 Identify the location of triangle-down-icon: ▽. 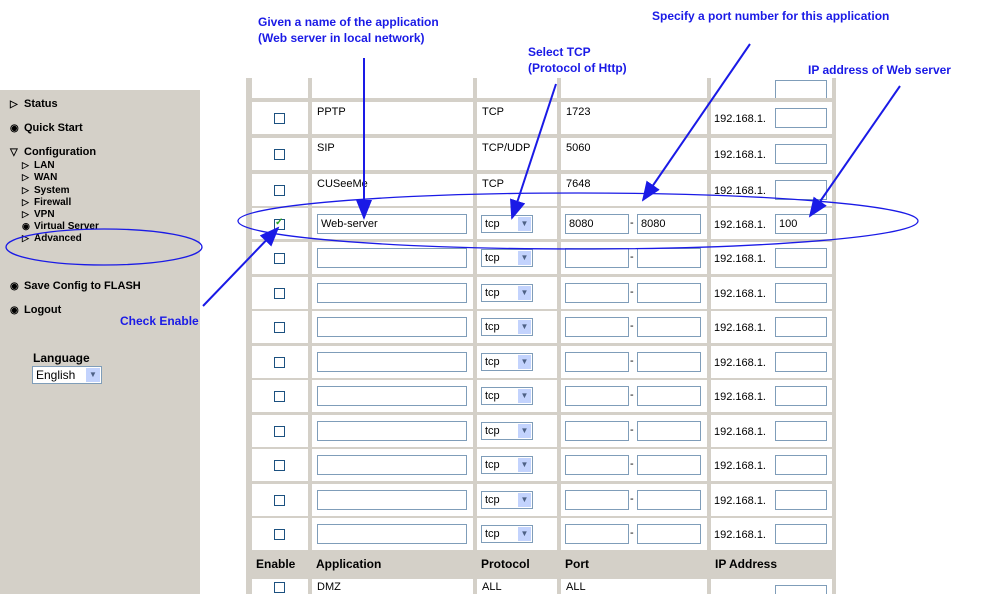
(14, 152).